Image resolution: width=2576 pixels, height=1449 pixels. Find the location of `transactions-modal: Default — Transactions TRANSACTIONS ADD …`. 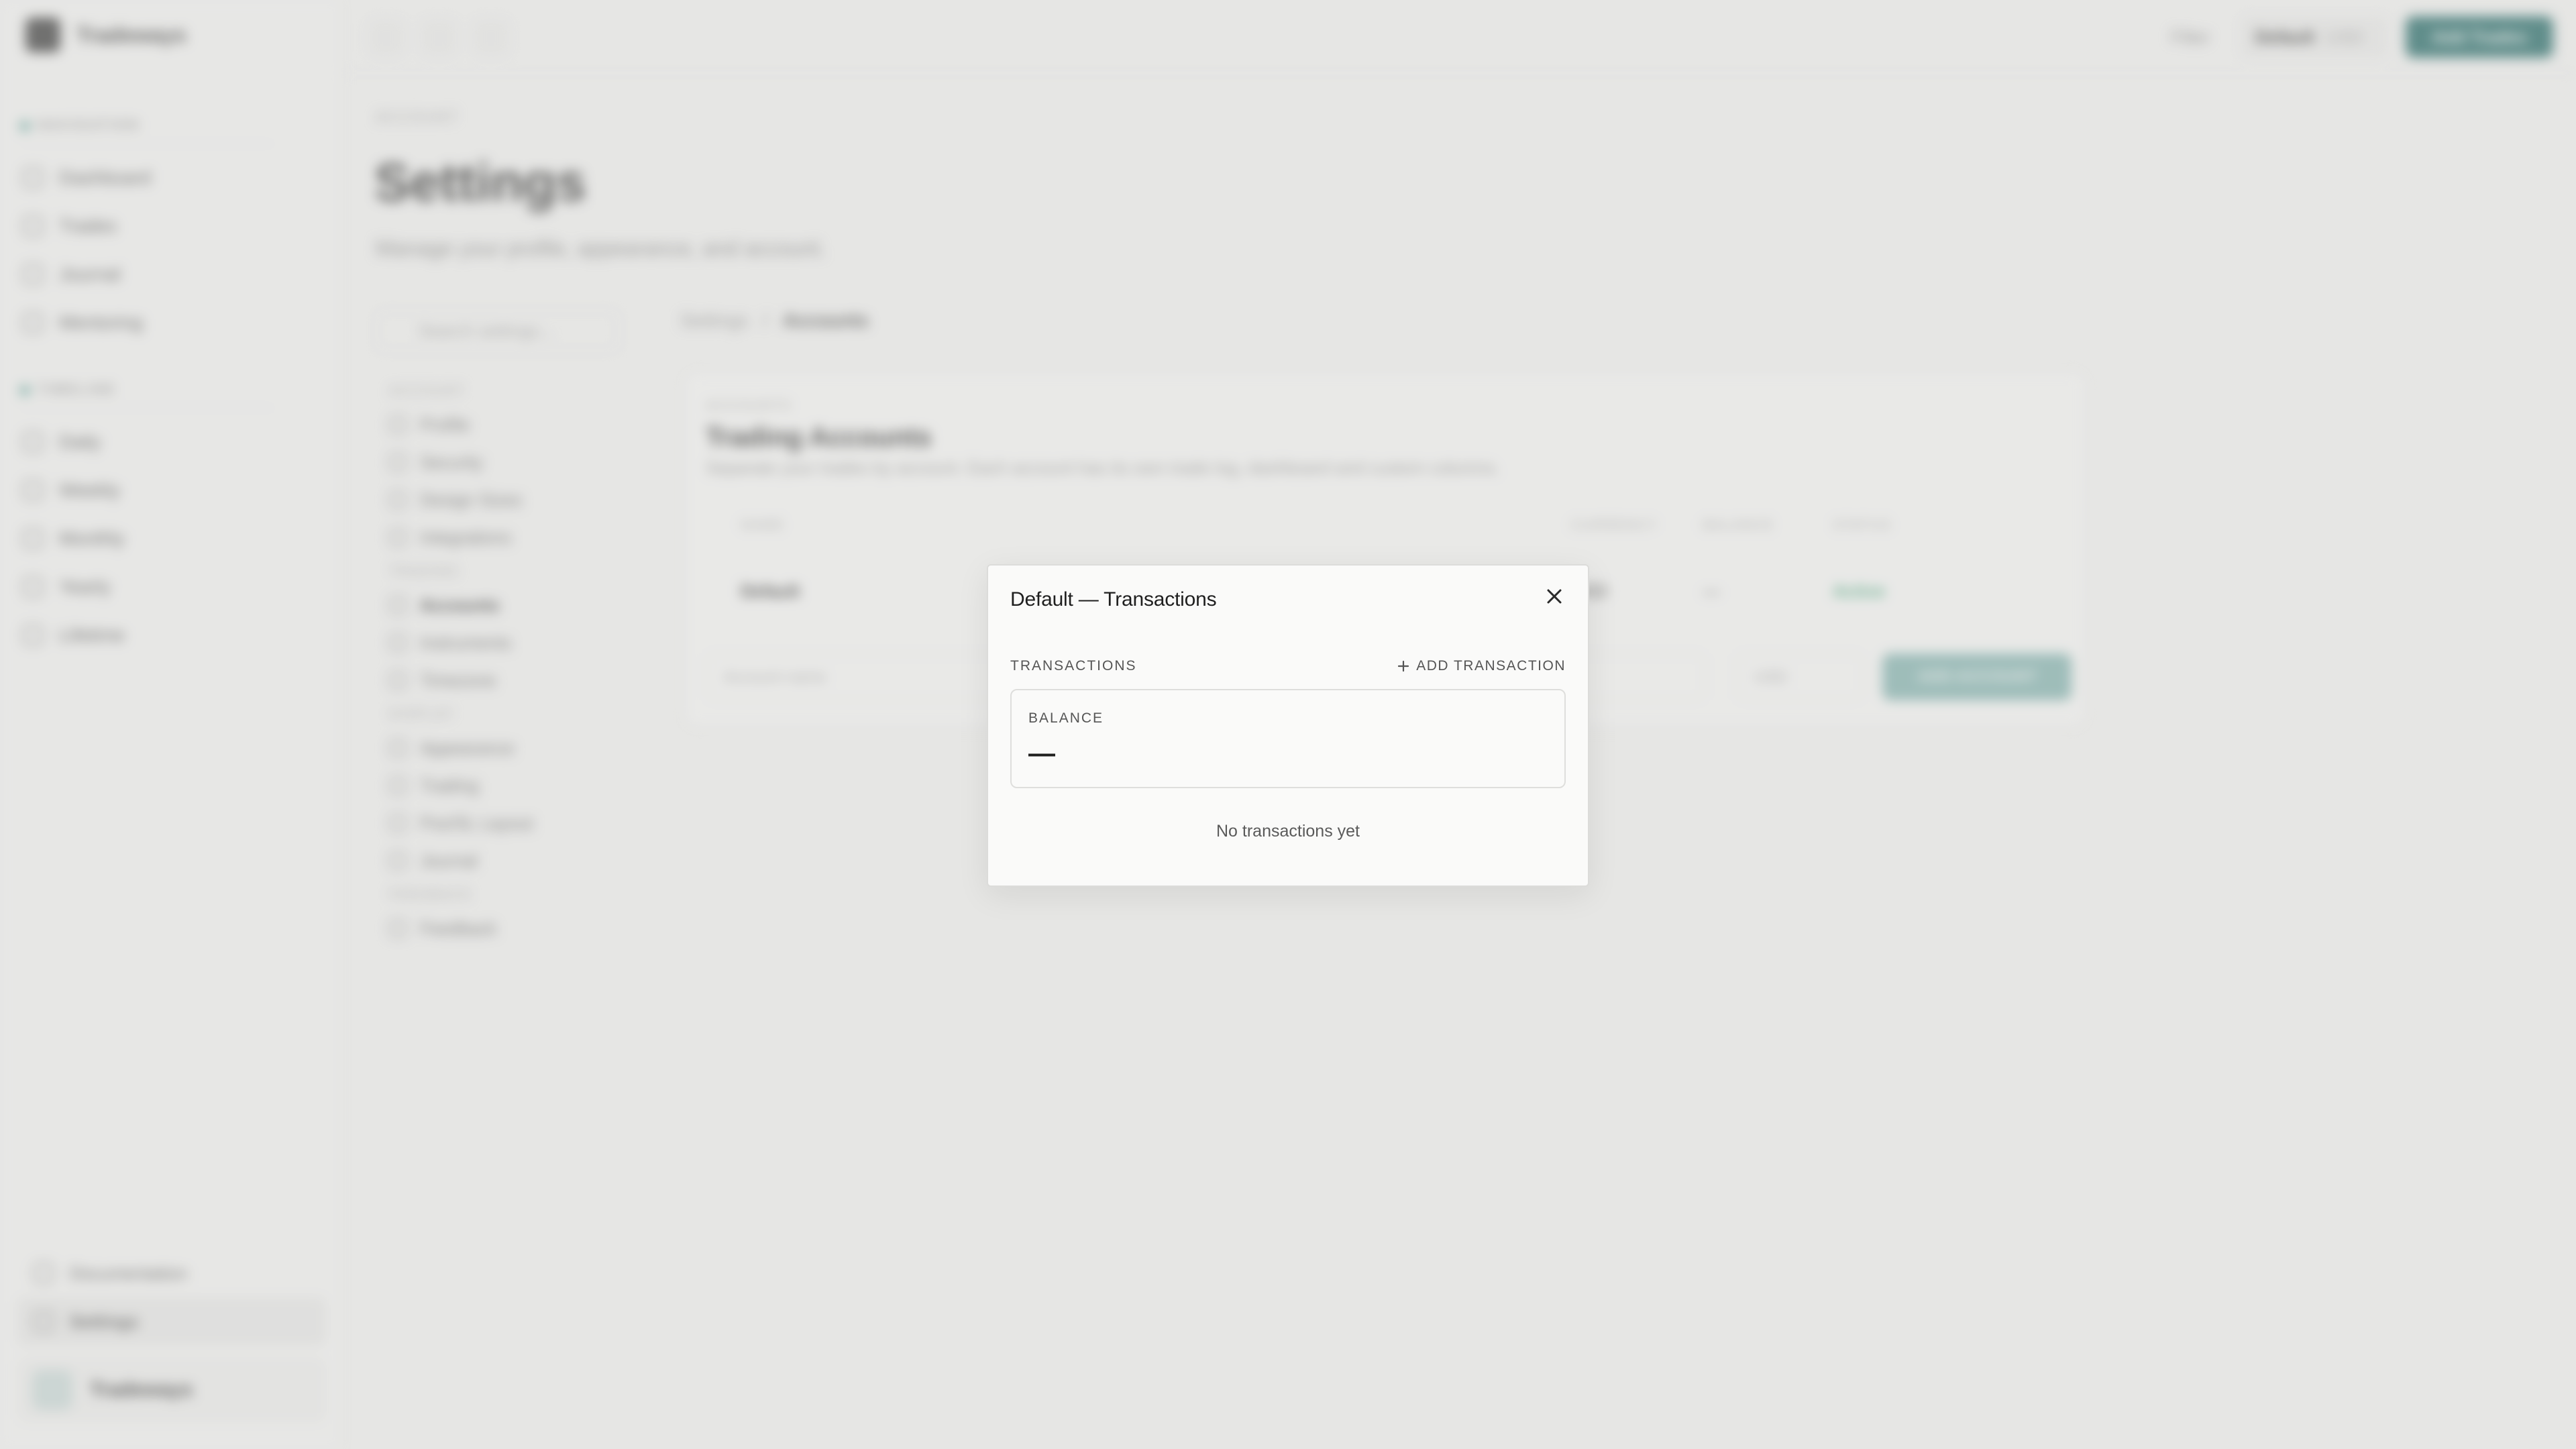

transactions-modal: Default — Transactions TRANSACTIONS ADD … is located at coordinates (1288, 725).